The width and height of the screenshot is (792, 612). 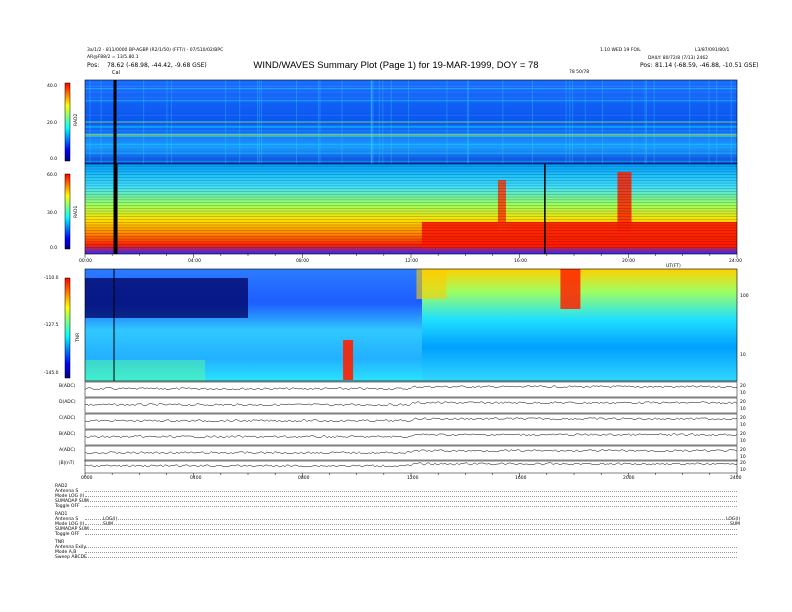 What do you see at coordinates (545, 209) in the screenshot?
I see `rad1-event-line` at bounding box center [545, 209].